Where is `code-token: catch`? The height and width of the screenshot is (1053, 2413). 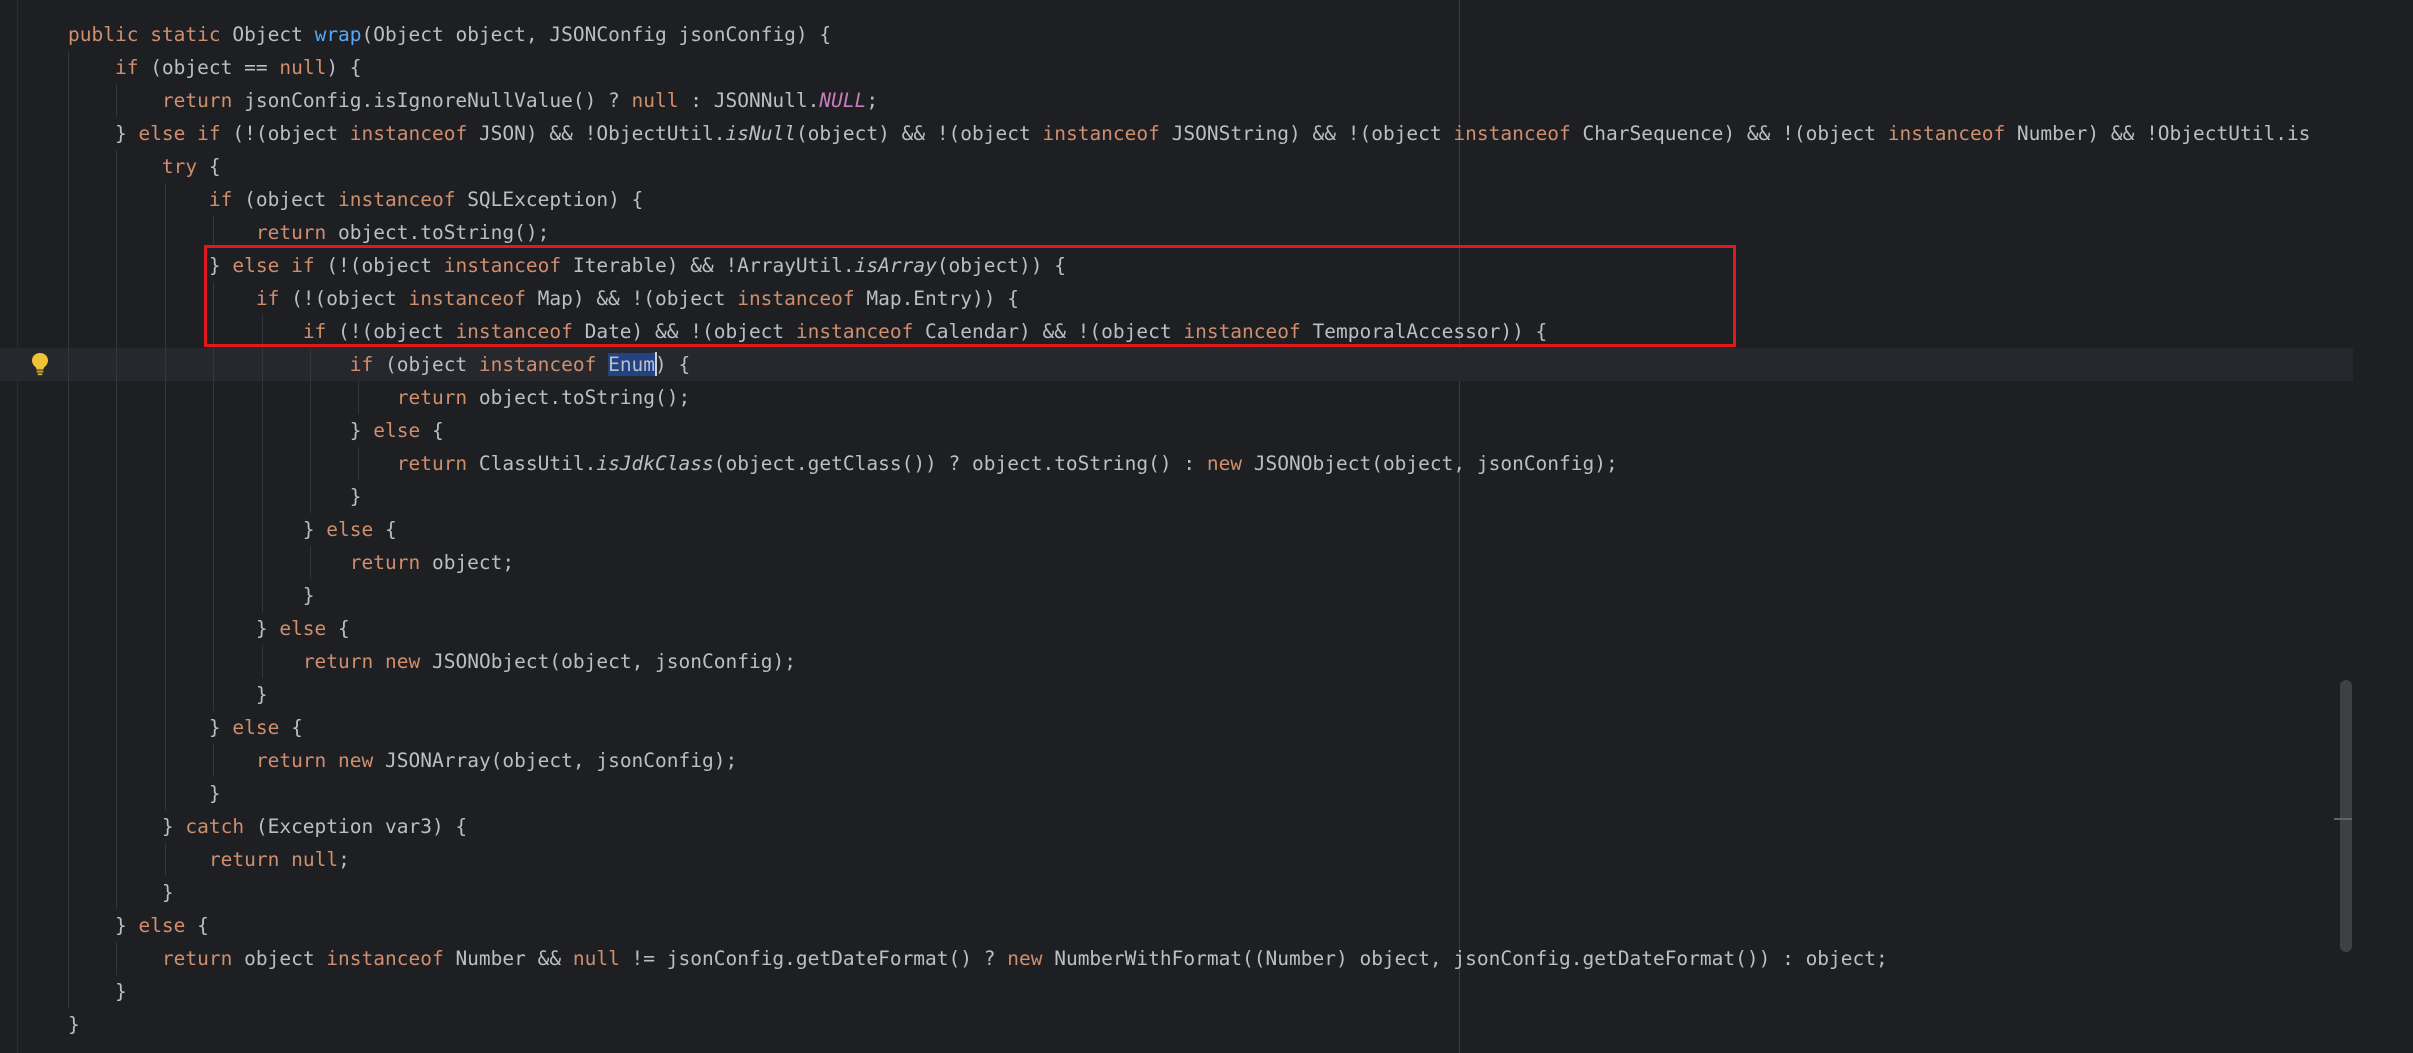 code-token: catch is located at coordinates (215, 826).